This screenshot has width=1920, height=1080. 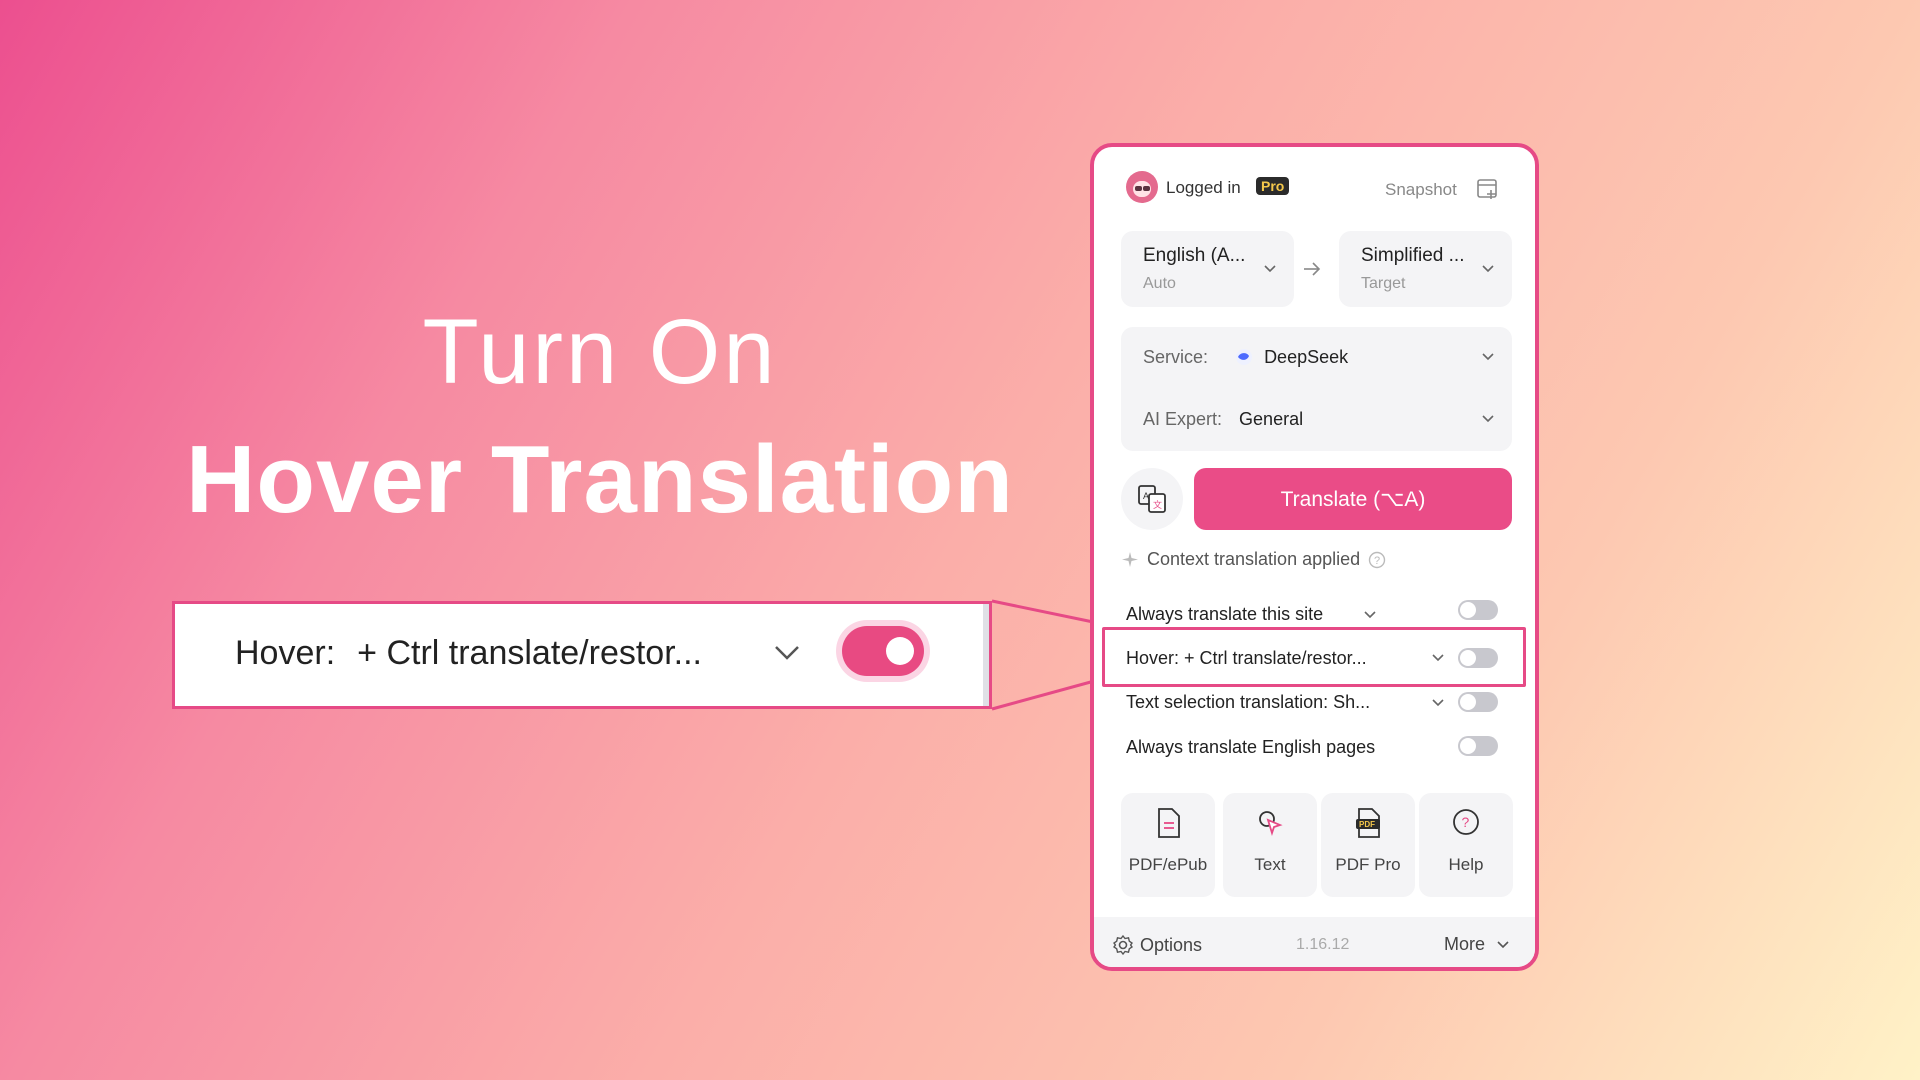 What do you see at coordinates (883, 651) in the screenshot?
I see `zoom-hover-toggle` at bounding box center [883, 651].